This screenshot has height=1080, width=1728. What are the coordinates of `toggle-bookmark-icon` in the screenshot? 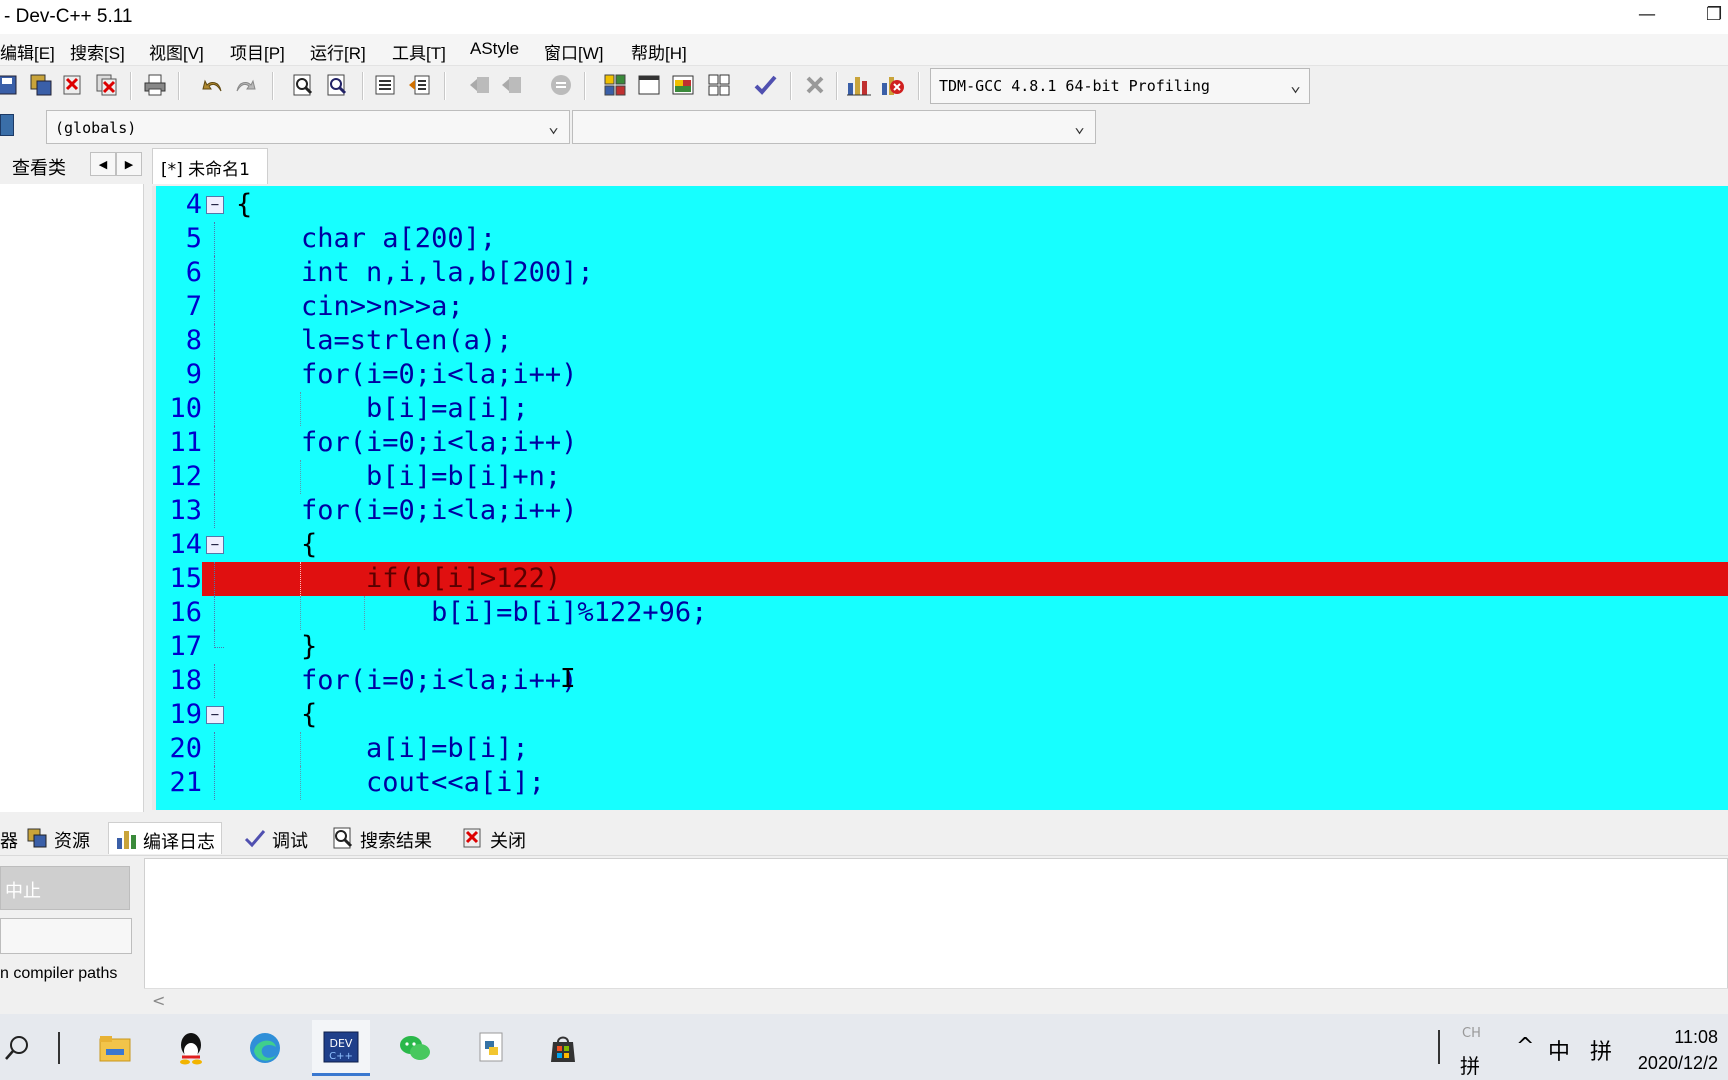 It's located at (479, 85).